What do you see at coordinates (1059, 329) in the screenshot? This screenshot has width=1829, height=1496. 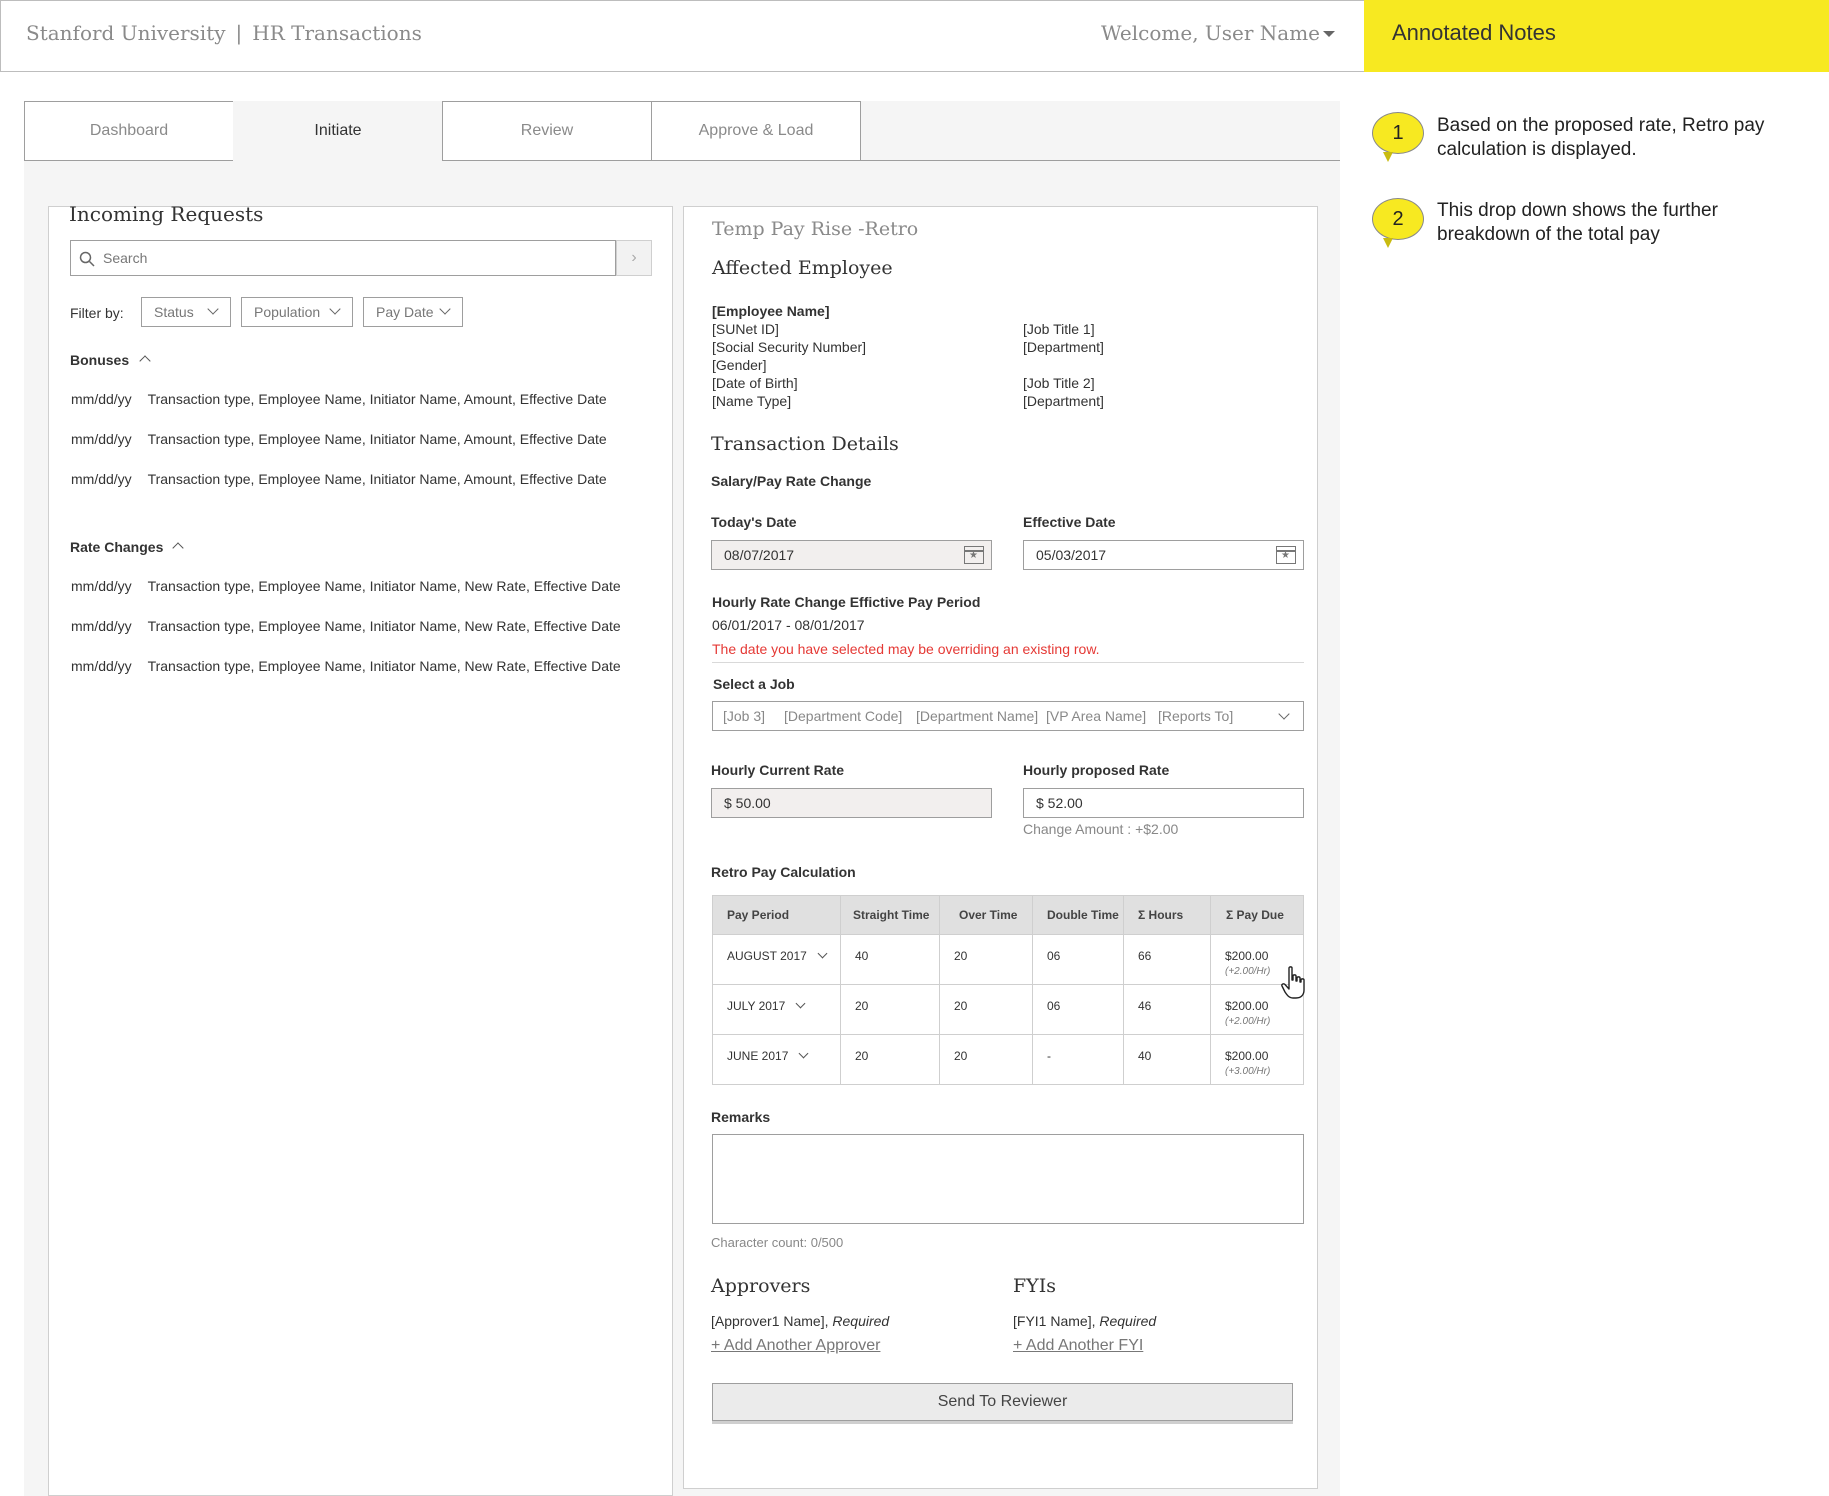 I see `job-title-1: [Job Title 1]` at bounding box center [1059, 329].